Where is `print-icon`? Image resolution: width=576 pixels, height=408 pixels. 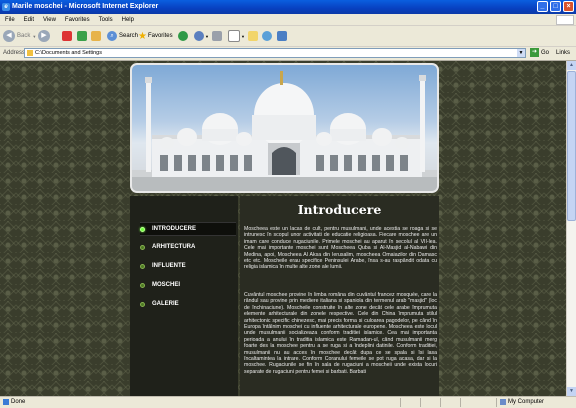
print-icon is located at coordinates (217, 36).